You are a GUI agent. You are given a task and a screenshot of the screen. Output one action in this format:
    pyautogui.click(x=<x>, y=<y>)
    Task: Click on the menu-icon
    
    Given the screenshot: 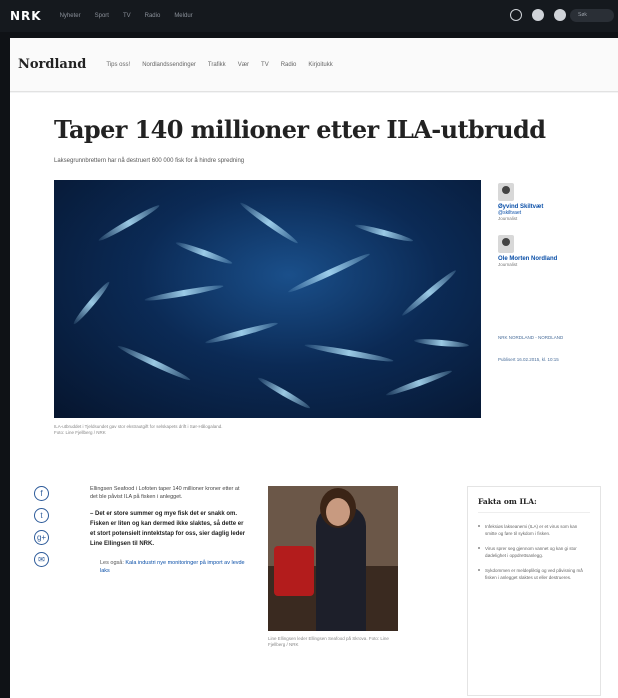 What is the action you would take?
    pyautogui.click(x=560, y=15)
    